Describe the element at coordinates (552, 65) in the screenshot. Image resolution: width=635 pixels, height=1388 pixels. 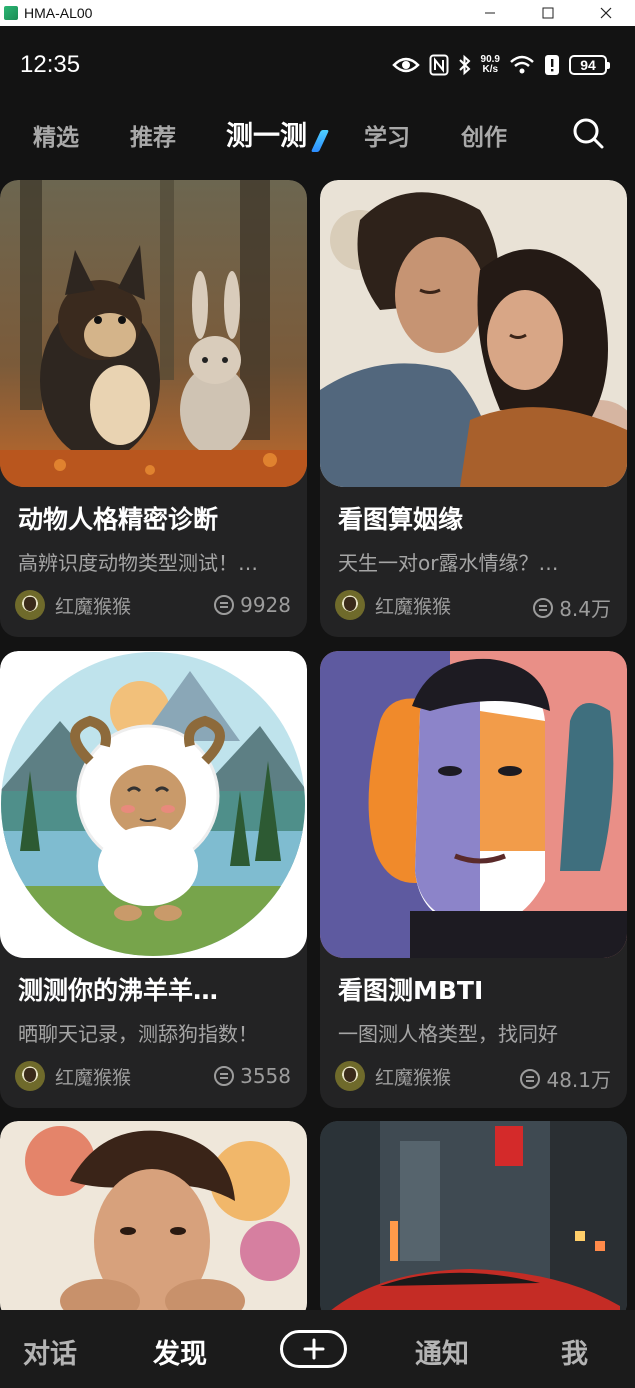
I see `alert-icon` at that location.